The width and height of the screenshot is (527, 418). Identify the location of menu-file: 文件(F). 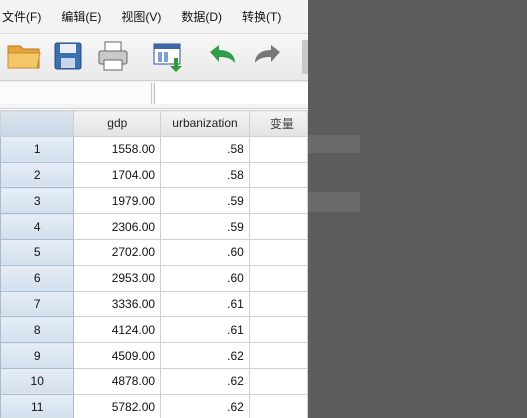
(20, 16).